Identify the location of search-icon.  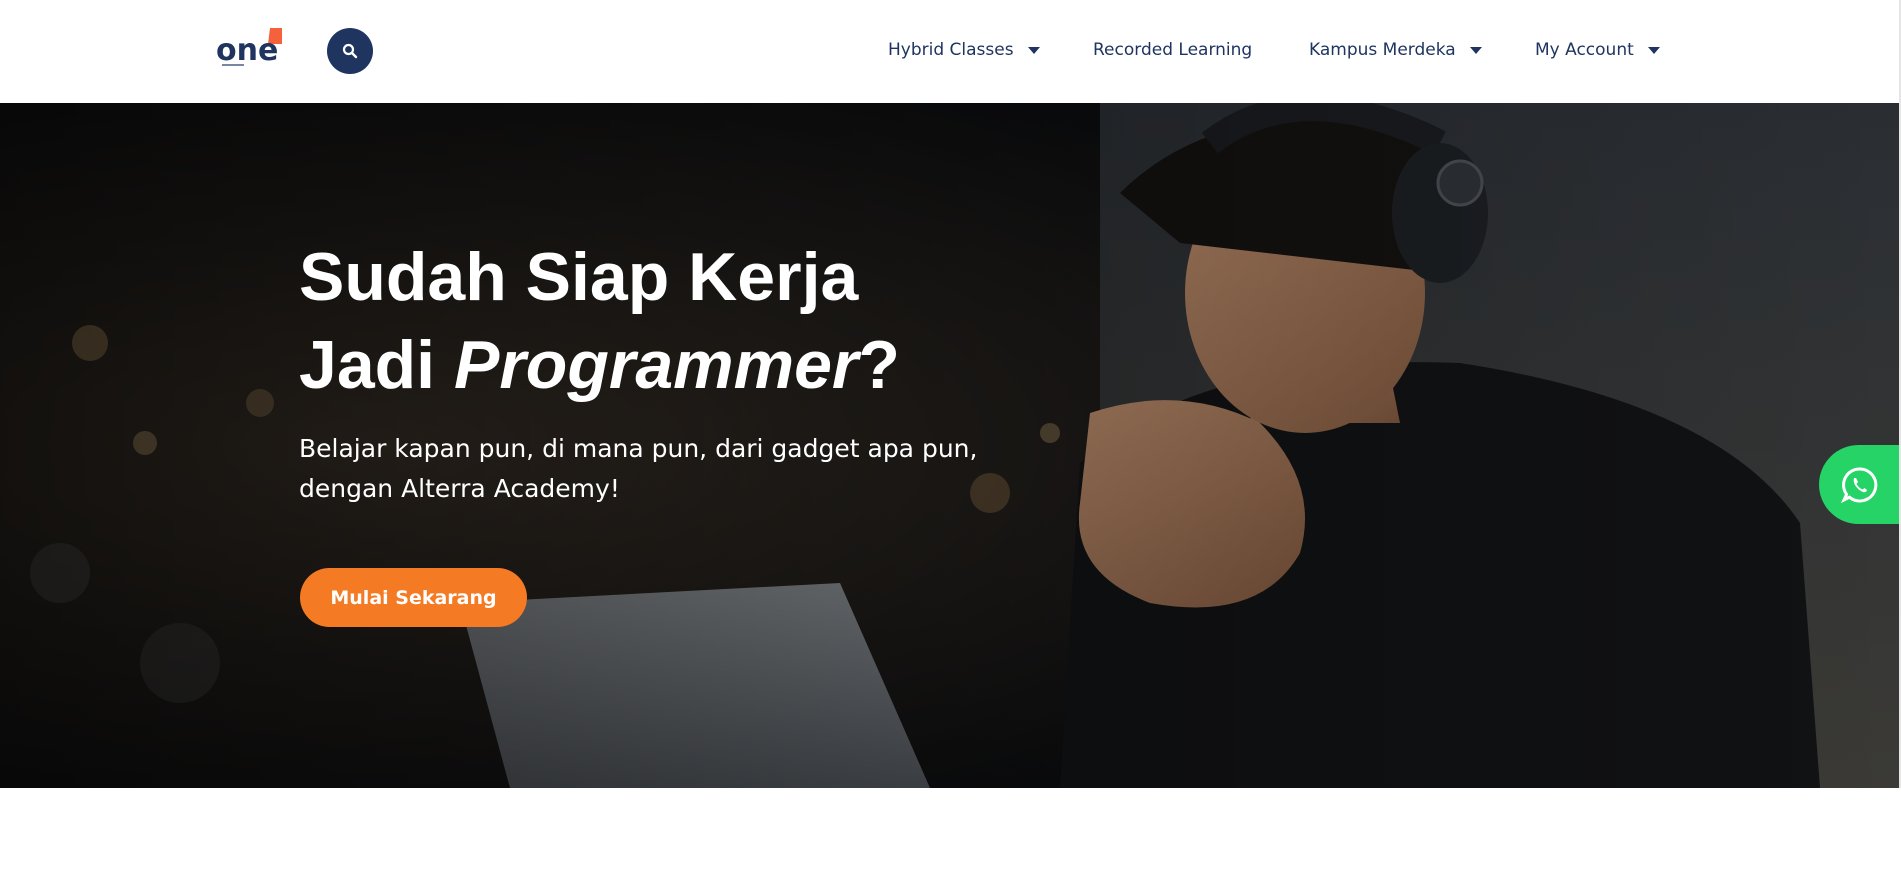
(350, 51).